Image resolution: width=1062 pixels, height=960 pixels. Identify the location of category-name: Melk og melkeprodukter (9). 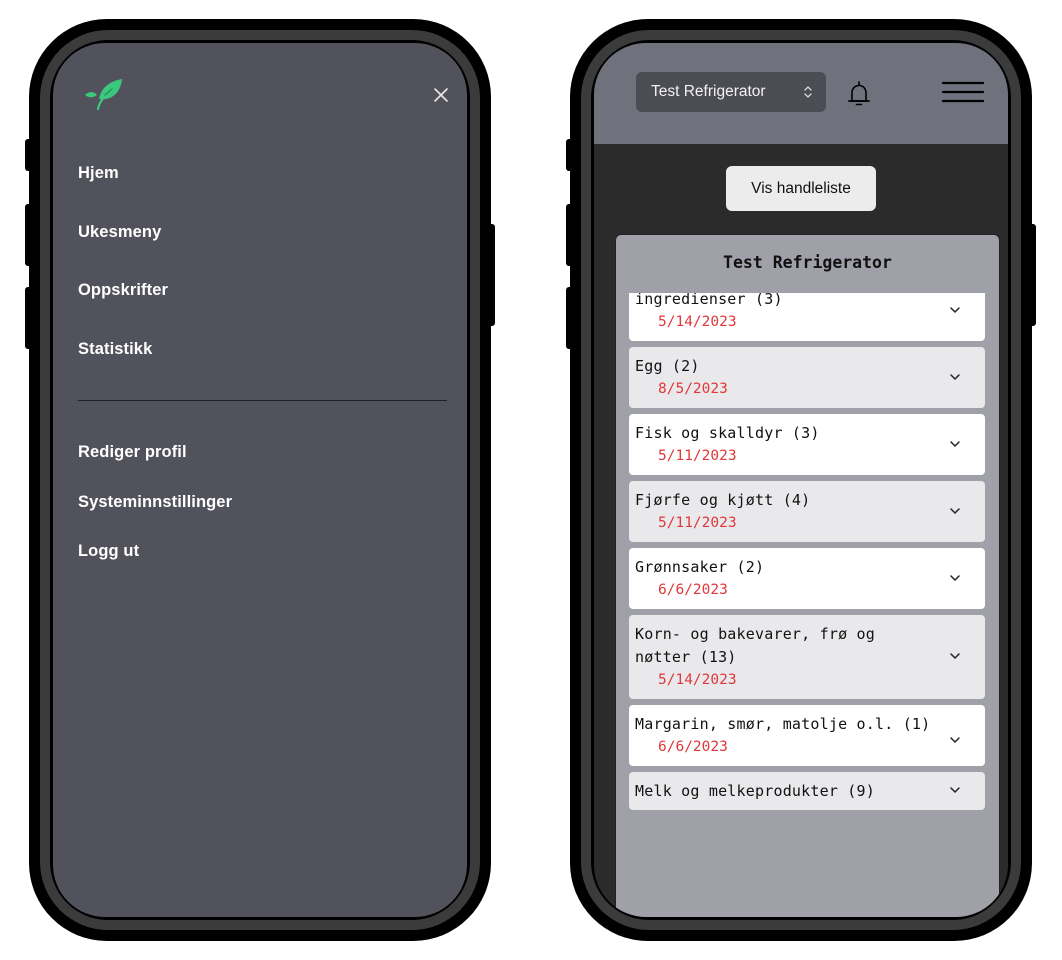
(755, 791).